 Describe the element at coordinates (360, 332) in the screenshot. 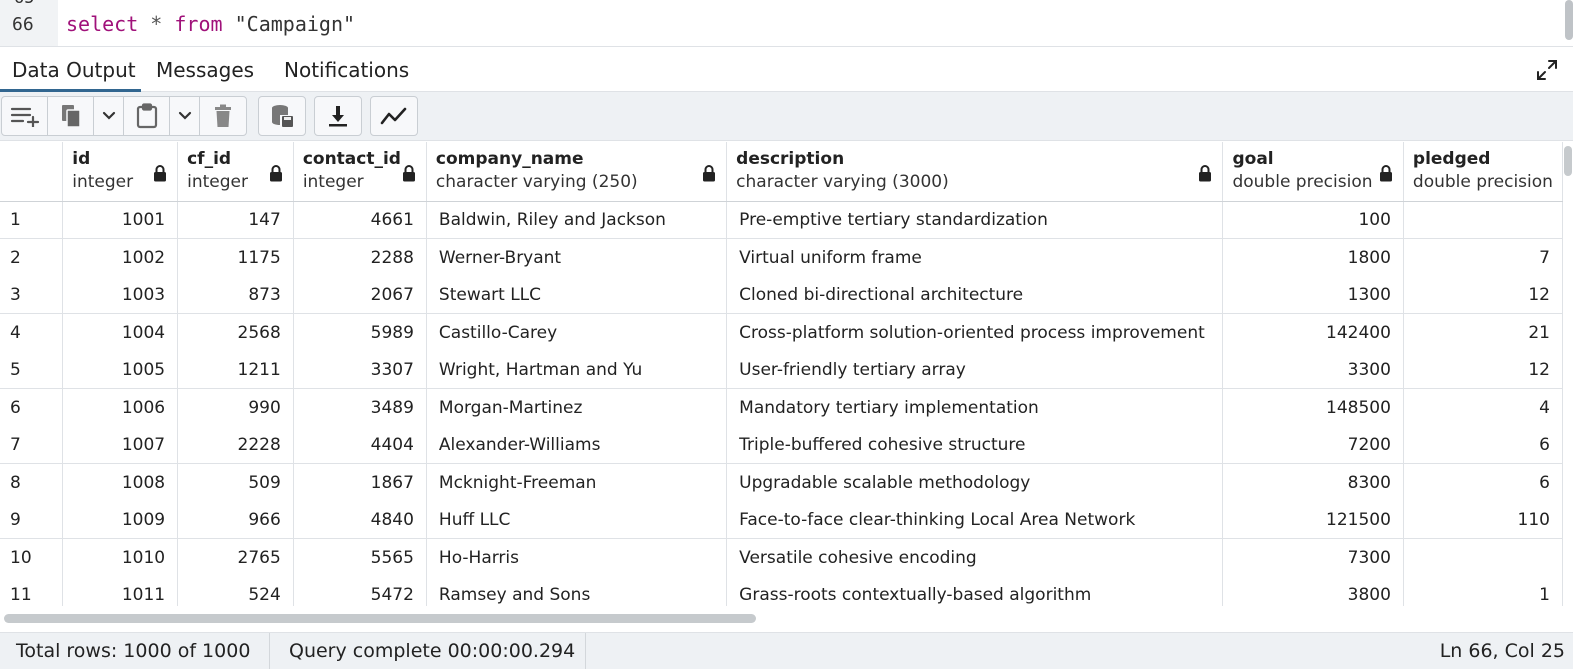

I see `cell-contact-id: 5989` at that location.